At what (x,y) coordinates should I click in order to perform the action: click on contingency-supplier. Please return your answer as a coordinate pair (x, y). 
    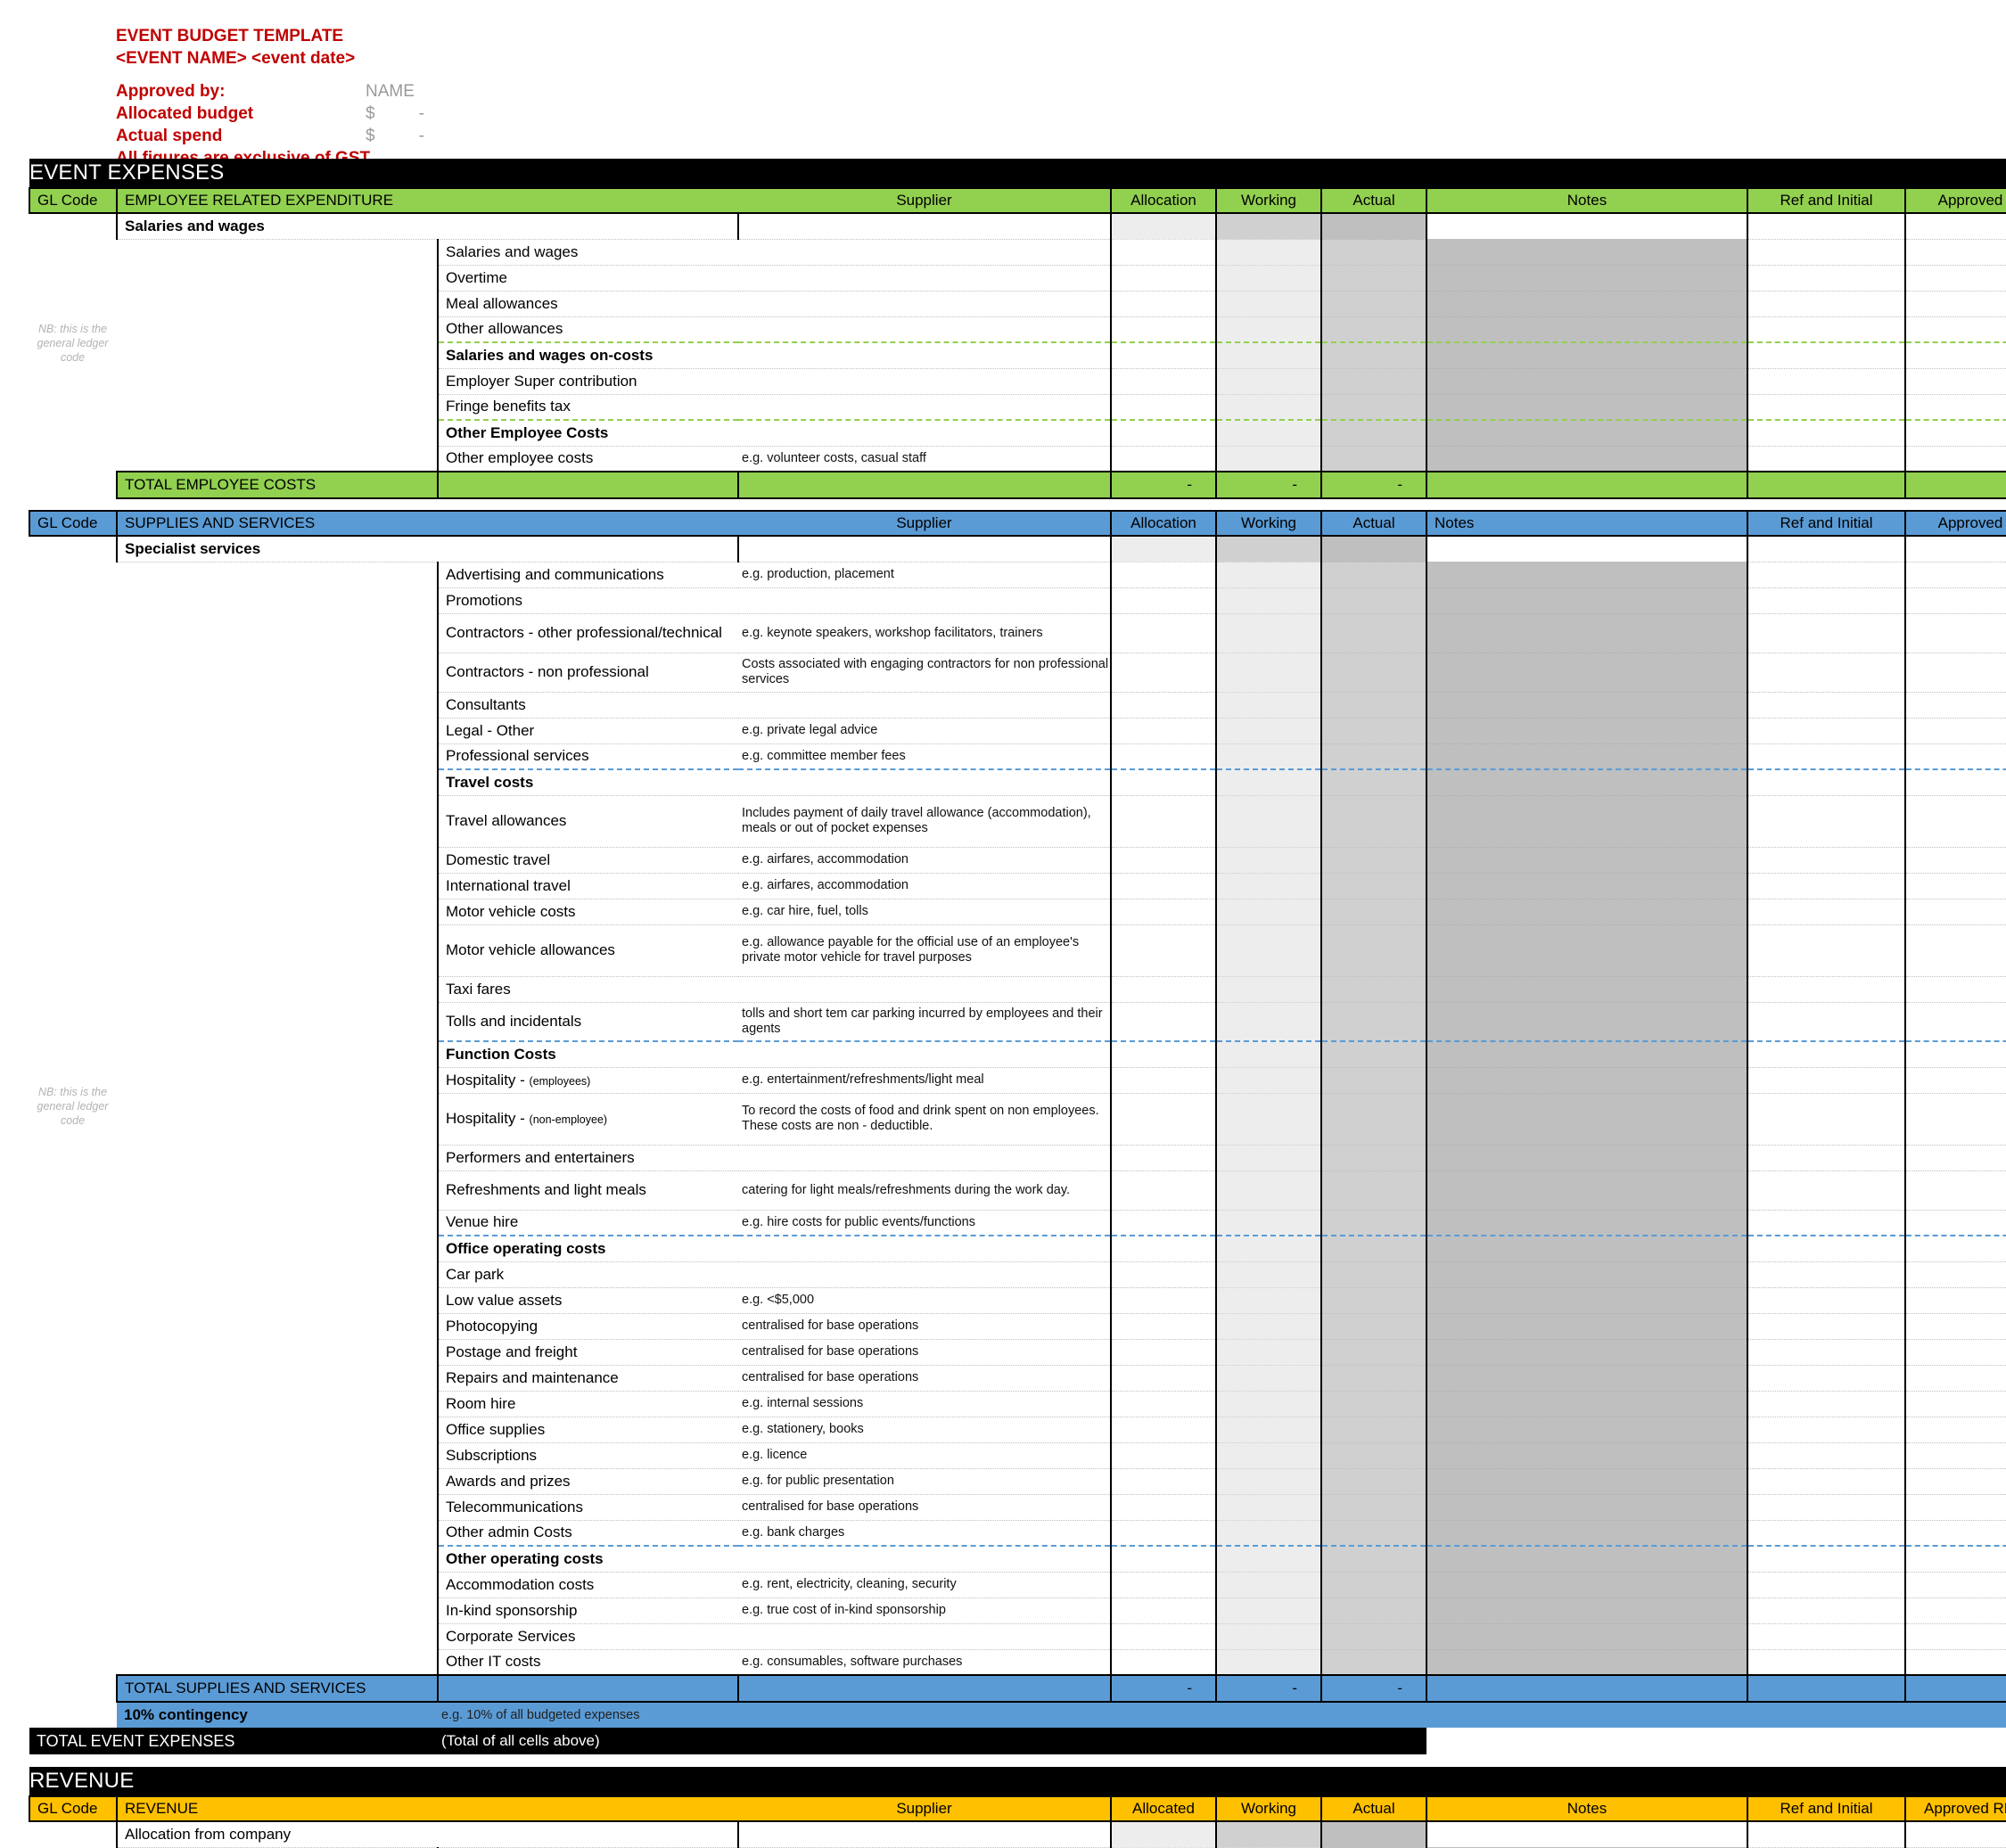
    Looking at the image, I should click on (1372, 1715).